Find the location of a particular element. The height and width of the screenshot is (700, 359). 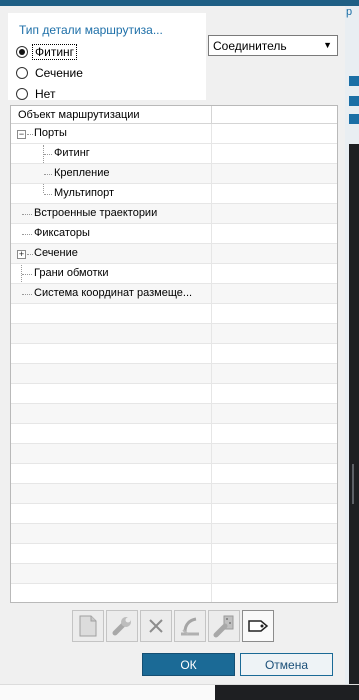

radio-section-label: Сечение is located at coordinates (59, 72).